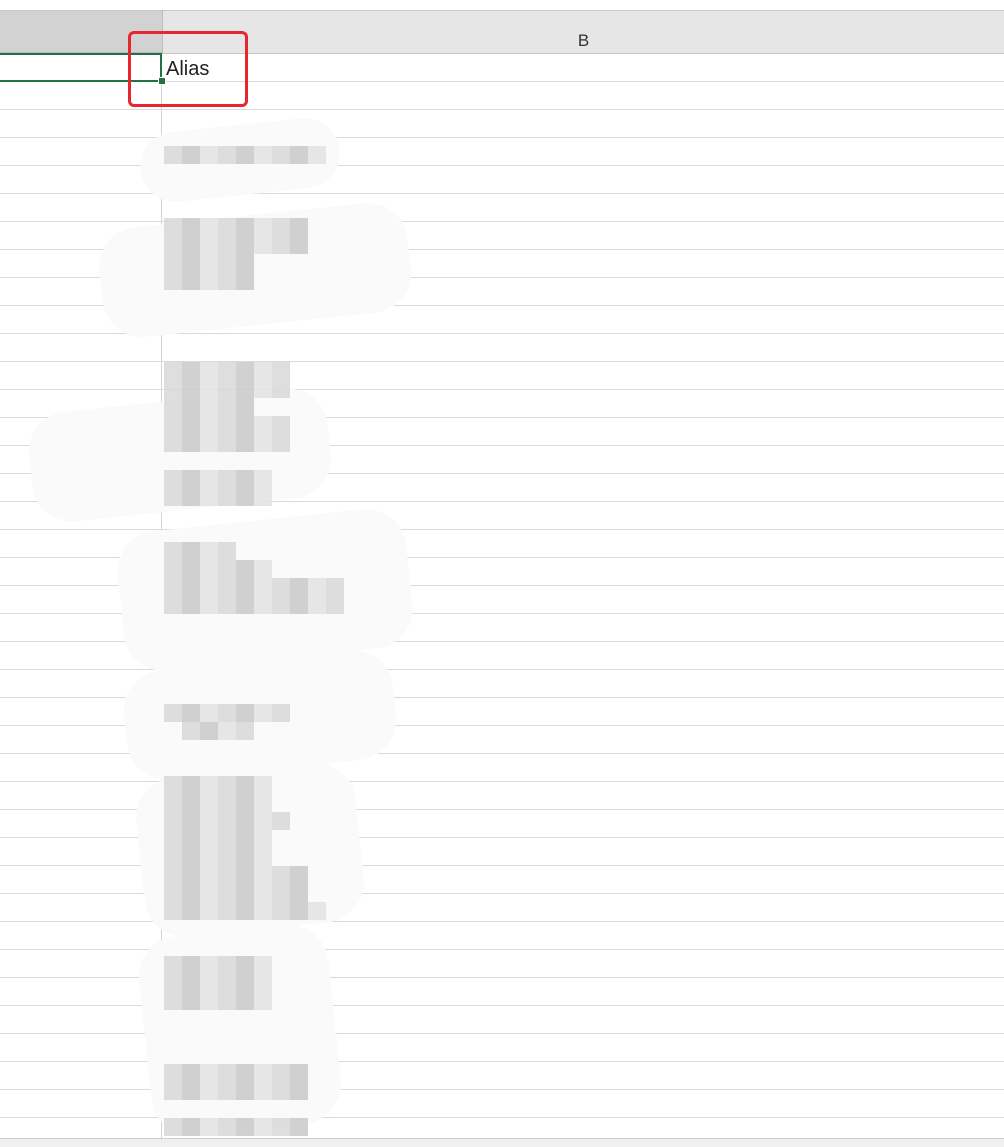 The width and height of the screenshot is (1004, 1147). I want to click on cell-b1: Alias, so click(187, 69).